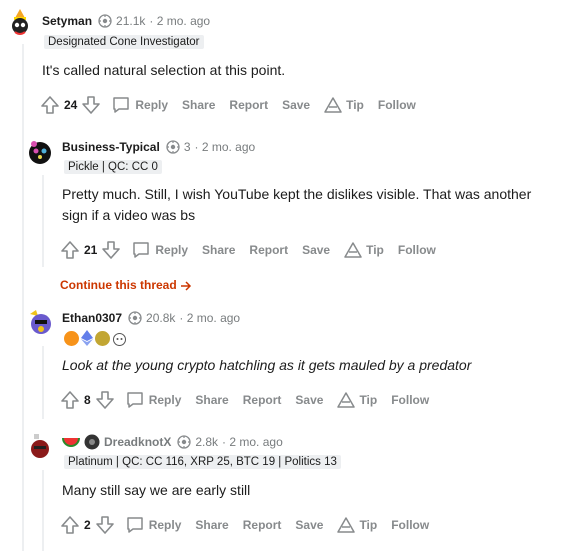 This screenshot has width=576, height=551. What do you see at coordinates (71, 338) in the screenshot?
I see `bitcoin-icon` at bounding box center [71, 338].